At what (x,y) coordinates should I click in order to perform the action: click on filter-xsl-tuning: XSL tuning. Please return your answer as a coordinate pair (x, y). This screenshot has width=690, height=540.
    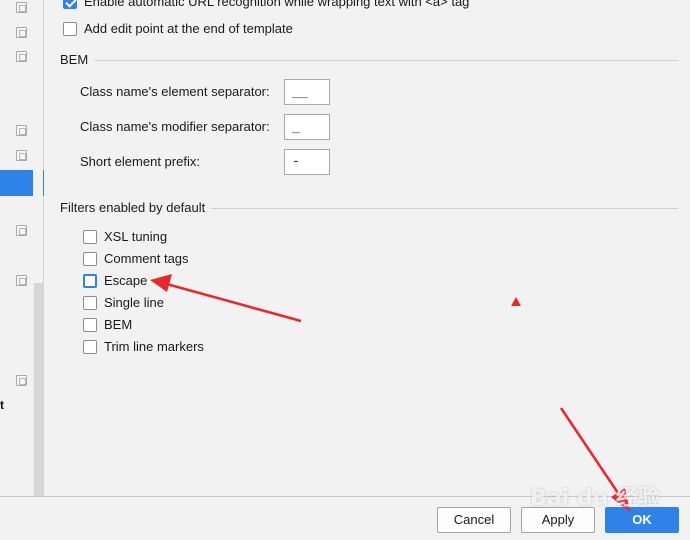
    Looking at the image, I should click on (125, 236).